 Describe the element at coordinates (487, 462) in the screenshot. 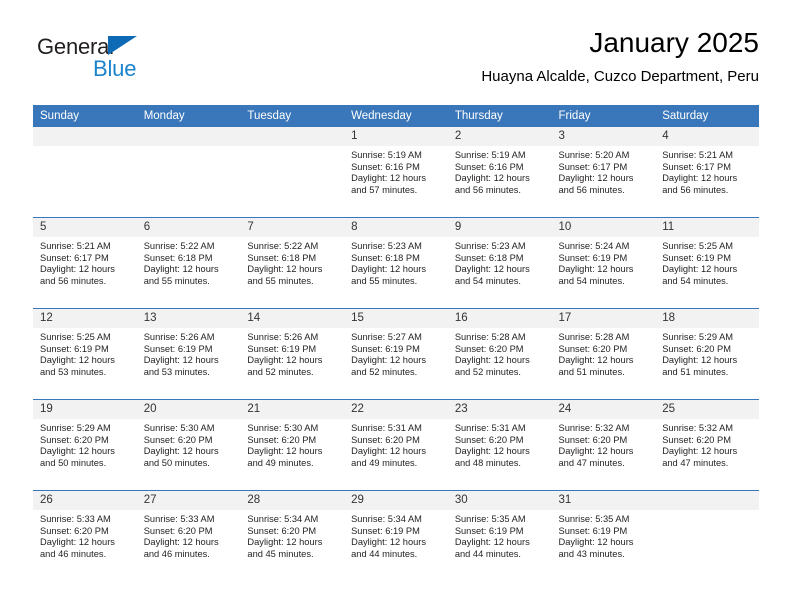

I see `daylight-line2-text: and 48 minutes.` at that location.